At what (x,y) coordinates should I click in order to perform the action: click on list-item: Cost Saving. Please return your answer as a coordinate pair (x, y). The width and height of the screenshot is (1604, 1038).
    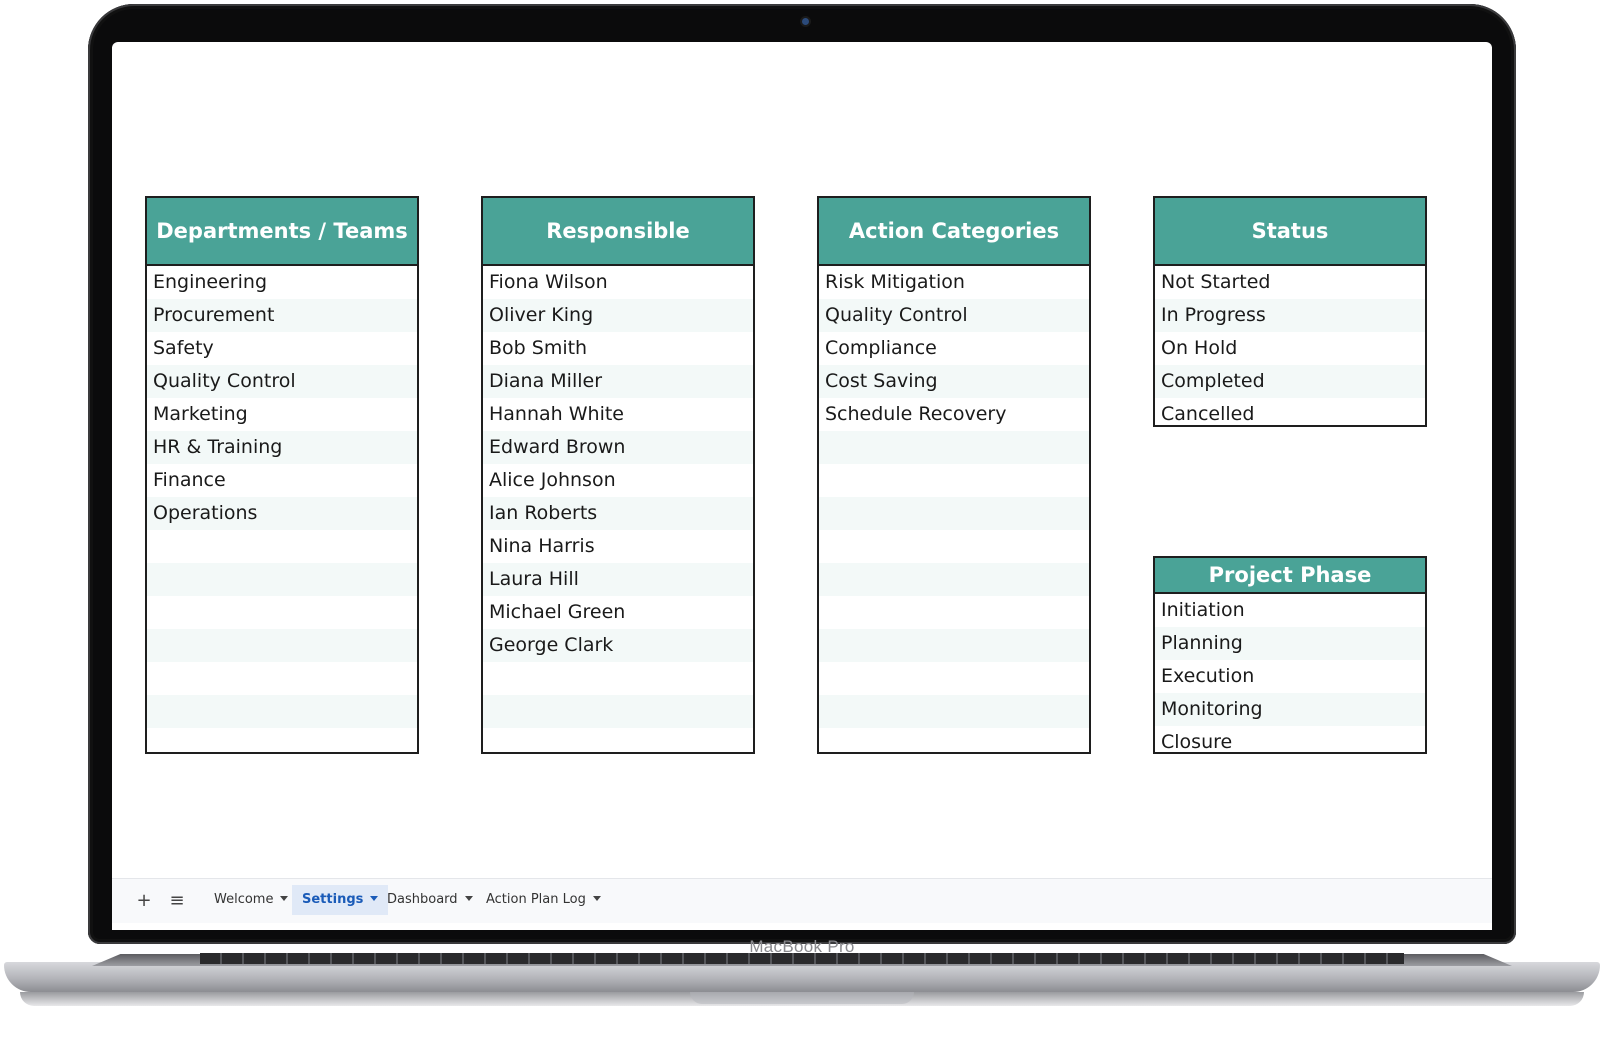
    Looking at the image, I should click on (954, 381).